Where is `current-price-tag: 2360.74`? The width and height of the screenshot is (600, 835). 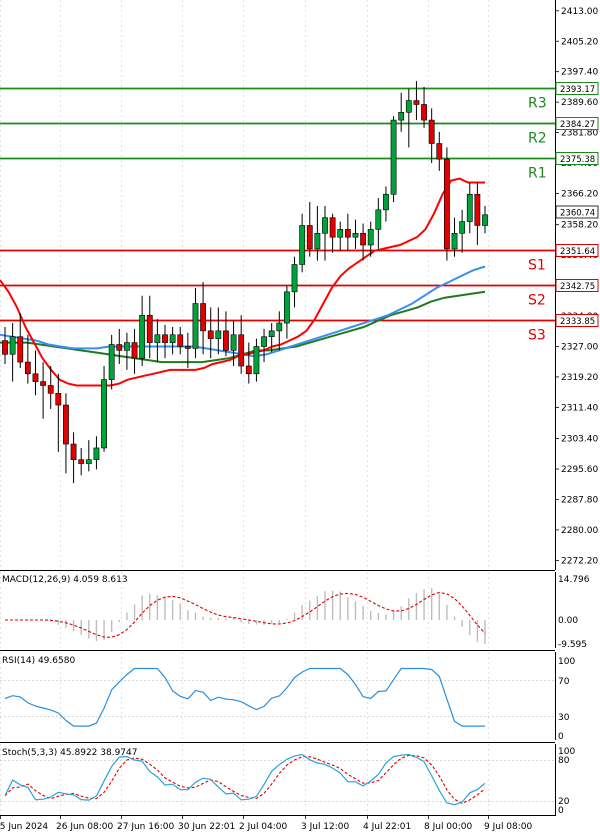 current-price-tag: 2360.74 is located at coordinates (577, 212).